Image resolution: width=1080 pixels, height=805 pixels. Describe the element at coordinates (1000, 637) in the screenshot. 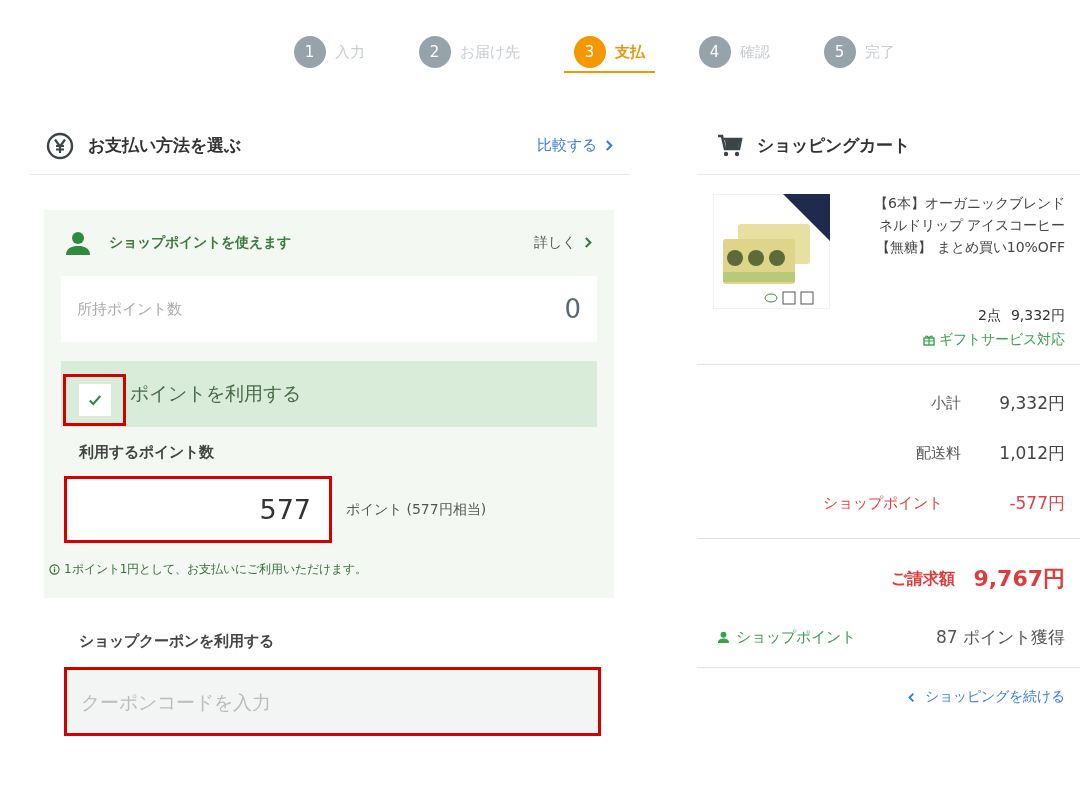

I see `points-earned-value: 87 ポイント獲得` at that location.